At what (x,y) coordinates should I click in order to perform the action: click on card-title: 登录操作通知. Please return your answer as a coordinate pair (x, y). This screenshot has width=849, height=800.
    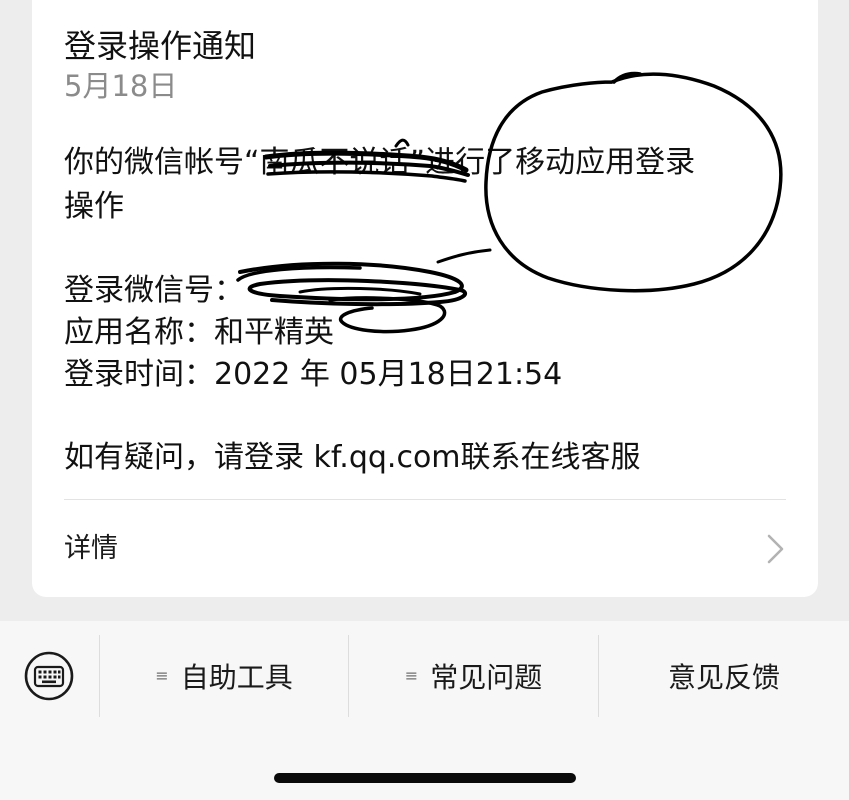
    Looking at the image, I should click on (160, 46).